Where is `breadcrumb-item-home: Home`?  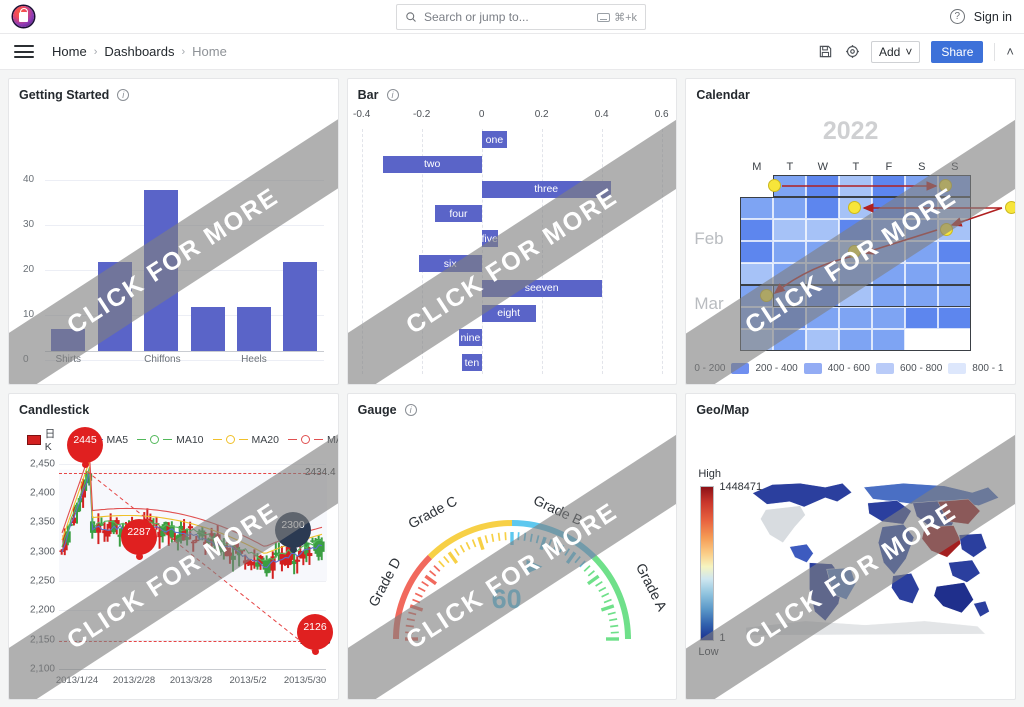 breadcrumb-item-home: Home is located at coordinates (69, 51).